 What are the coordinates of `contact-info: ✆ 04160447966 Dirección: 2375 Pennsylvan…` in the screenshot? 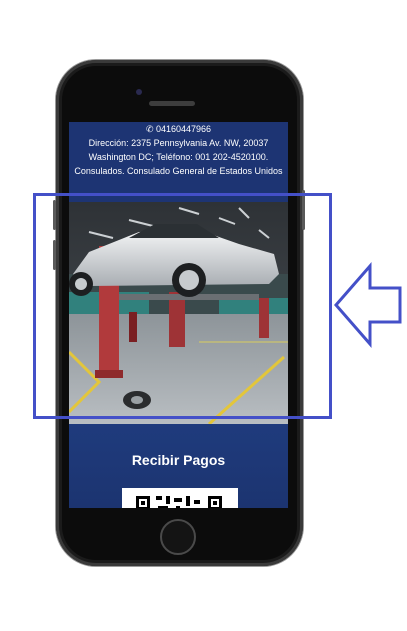 It's located at (178, 162).